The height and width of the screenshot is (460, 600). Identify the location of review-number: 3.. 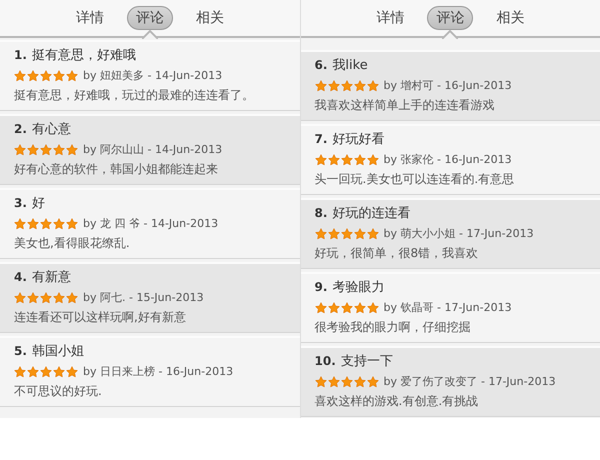
(20, 203).